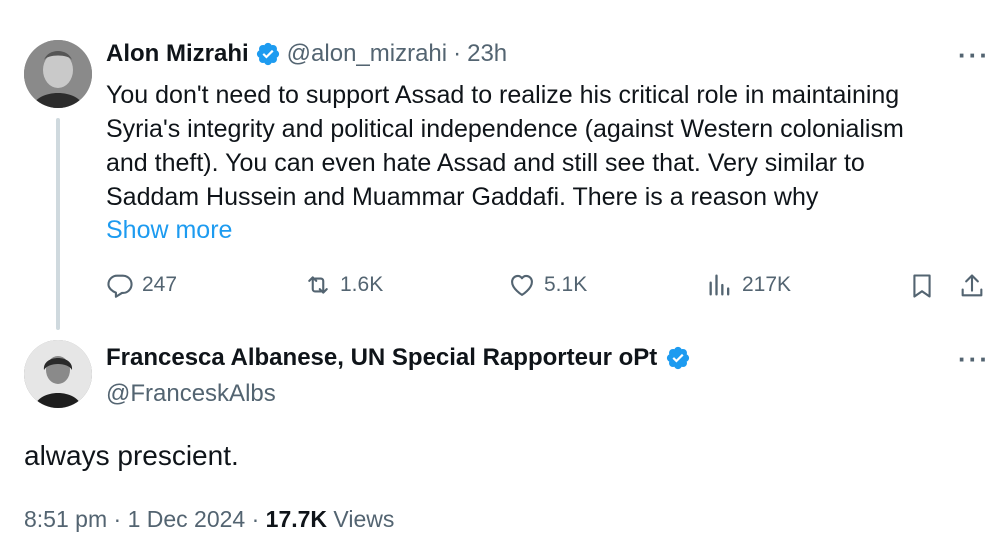 The height and width of the screenshot is (558, 1000). I want to click on repost-button: 1.6K, so click(343, 285).